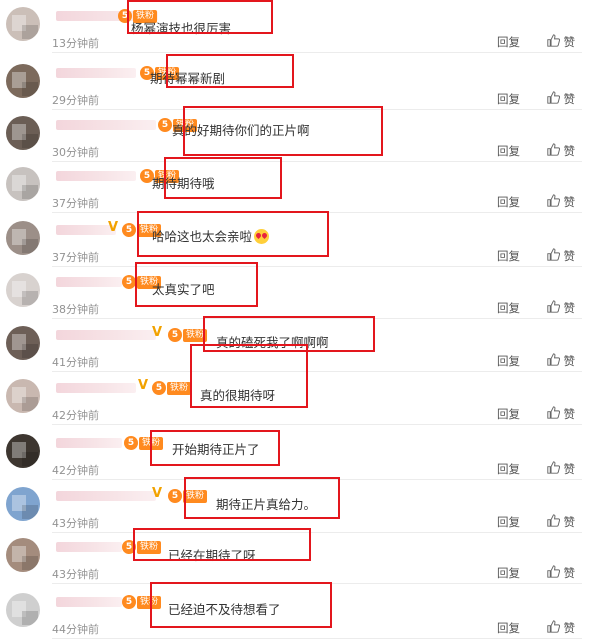  I want to click on comment-row: 5 铁粉 期待期待哦 37分钟前 回复 赞, so click(295, 186).